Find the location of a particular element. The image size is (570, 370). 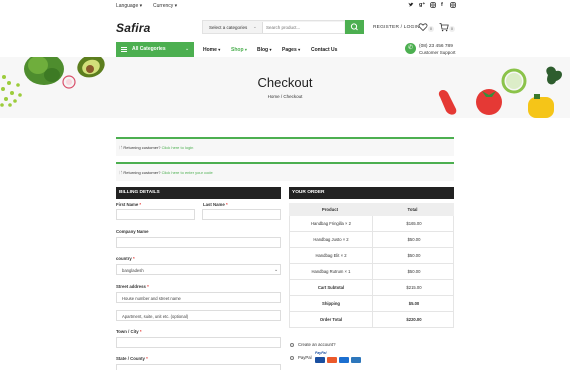

cart-icon is located at coordinates (444, 27).